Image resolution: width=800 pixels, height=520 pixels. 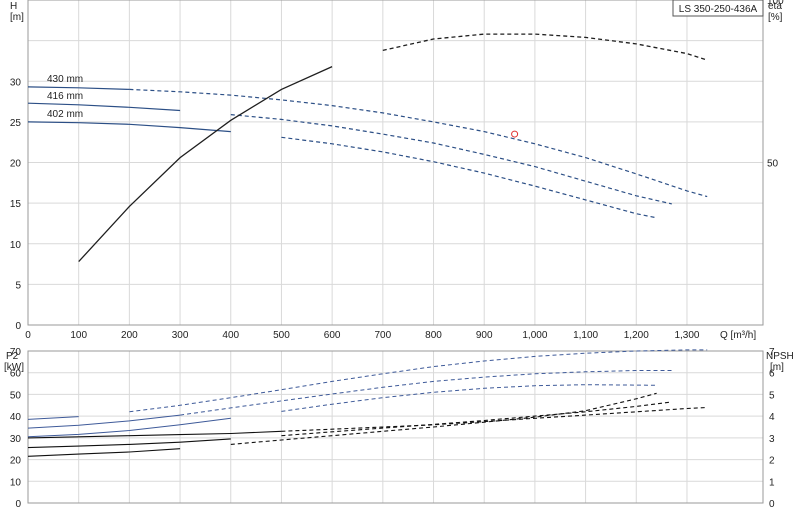 What do you see at coordinates (180, 335) in the screenshot?
I see `x-tick-label: 300` at bounding box center [180, 335].